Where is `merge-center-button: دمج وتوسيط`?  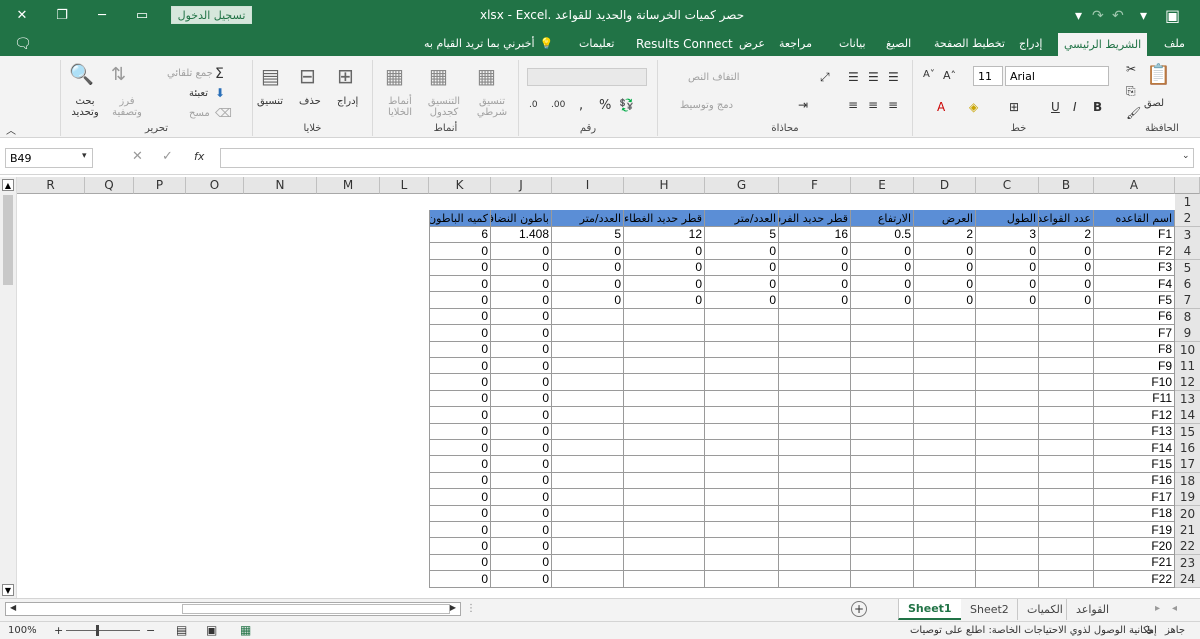
merge-center-button: دمج وتوسيط is located at coordinates (706, 105).